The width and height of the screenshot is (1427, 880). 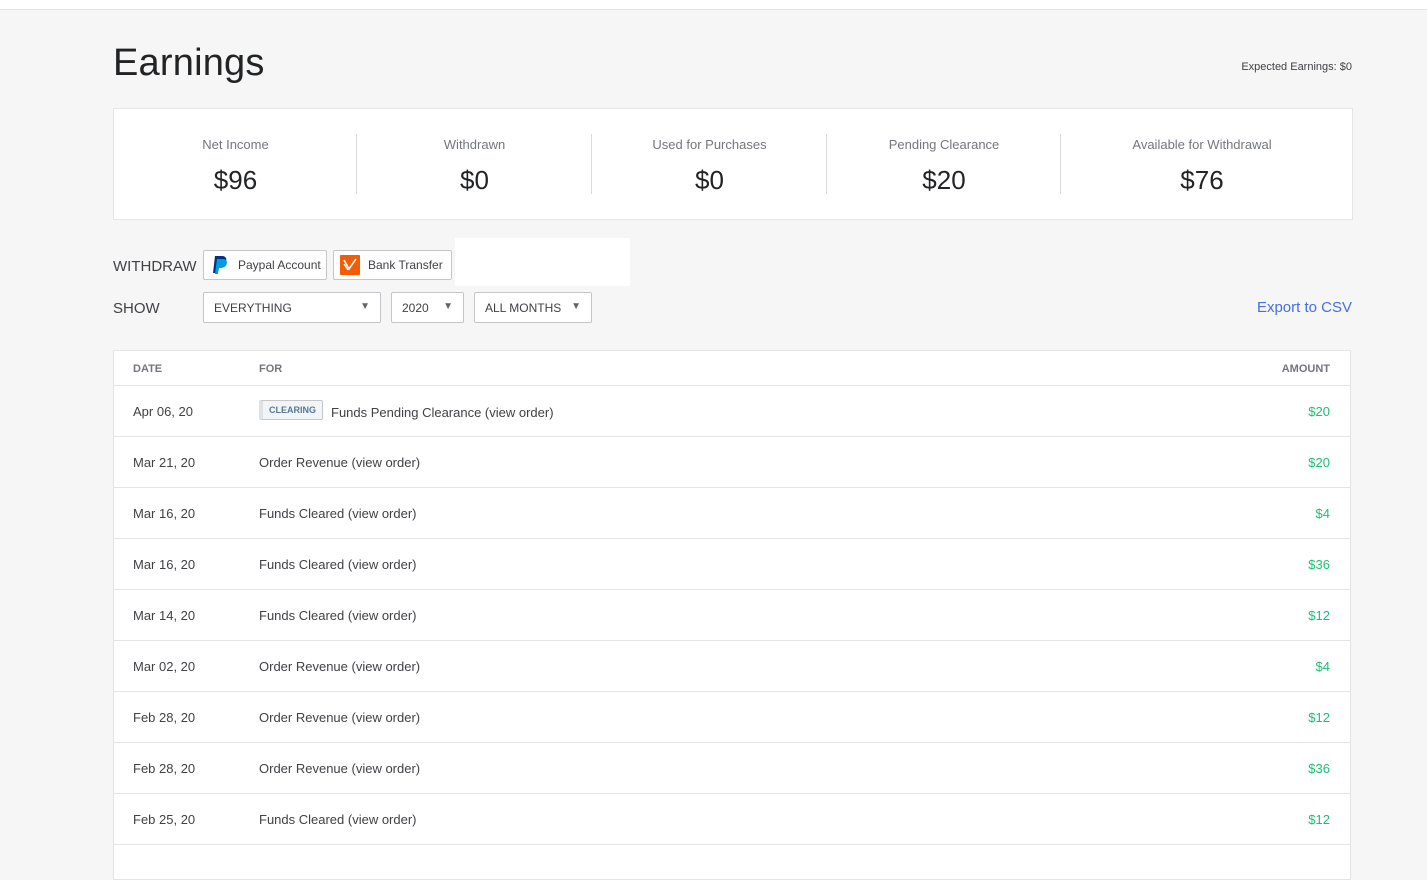 I want to click on bank-transfer-icon, so click(x=350, y=265).